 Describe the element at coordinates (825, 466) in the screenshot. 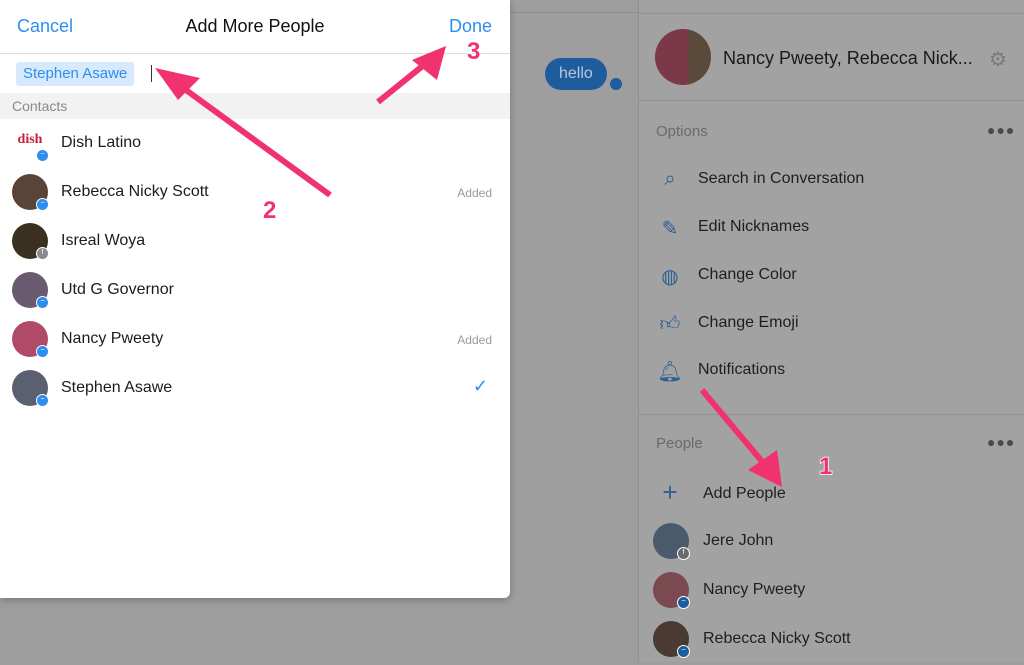

I see `annotation-label-1: 1` at that location.